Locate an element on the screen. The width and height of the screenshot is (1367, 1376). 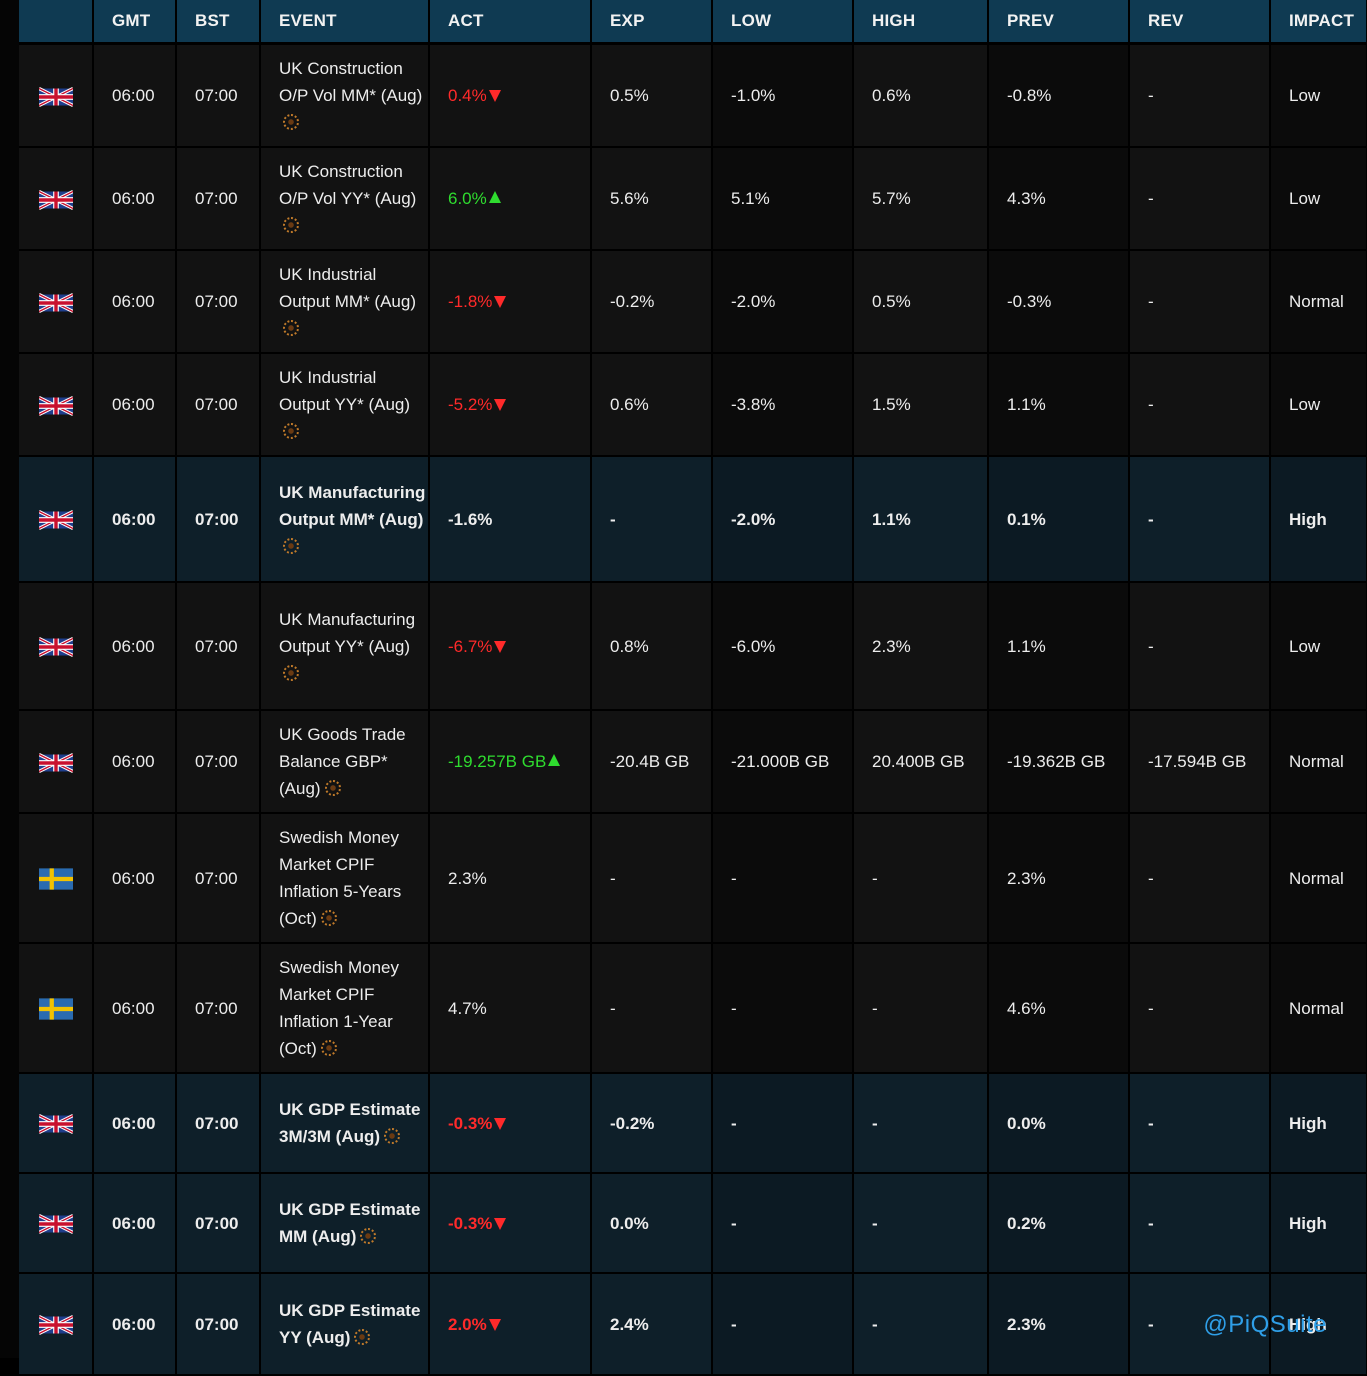
high-cell: 1.5% is located at coordinates (921, 405).